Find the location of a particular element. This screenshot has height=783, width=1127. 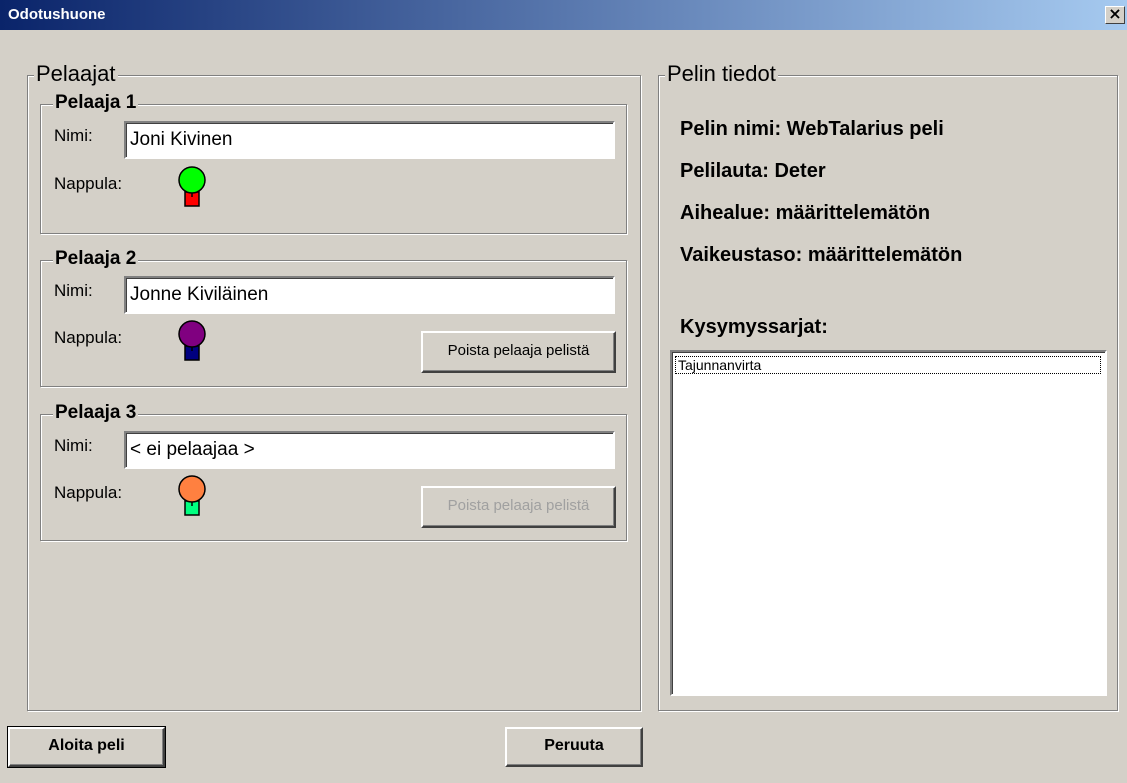

game-topic: Aihealue: määrittelemätön is located at coordinates (805, 213).